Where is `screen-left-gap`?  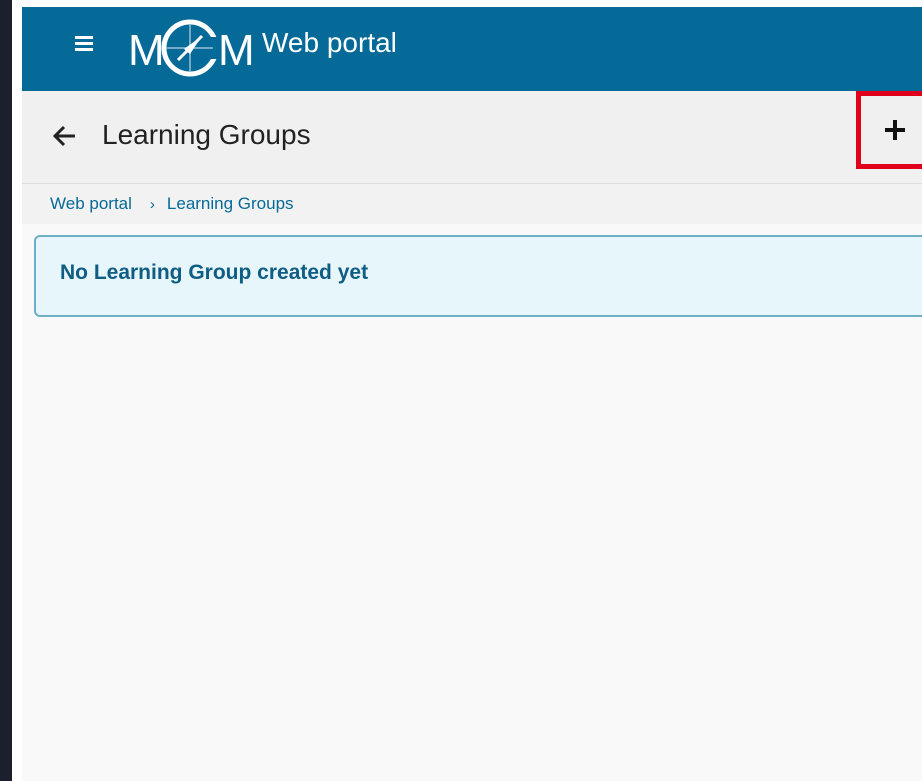
screen-left-gap is located at coordinates (17, 390).